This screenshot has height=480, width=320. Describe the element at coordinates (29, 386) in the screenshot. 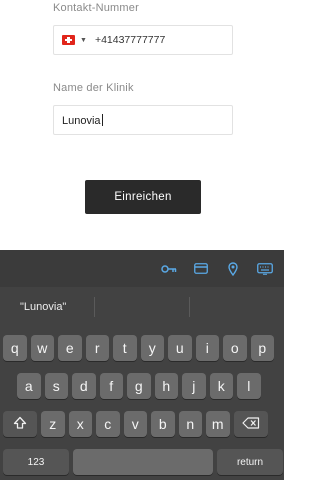

I see `key-a: a` at that location.